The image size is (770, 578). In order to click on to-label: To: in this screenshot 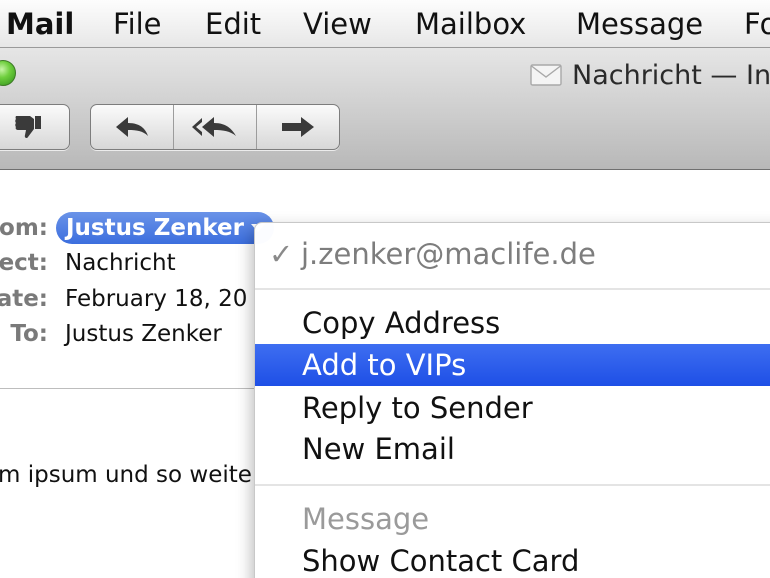, I will do `click(29, 334)`.